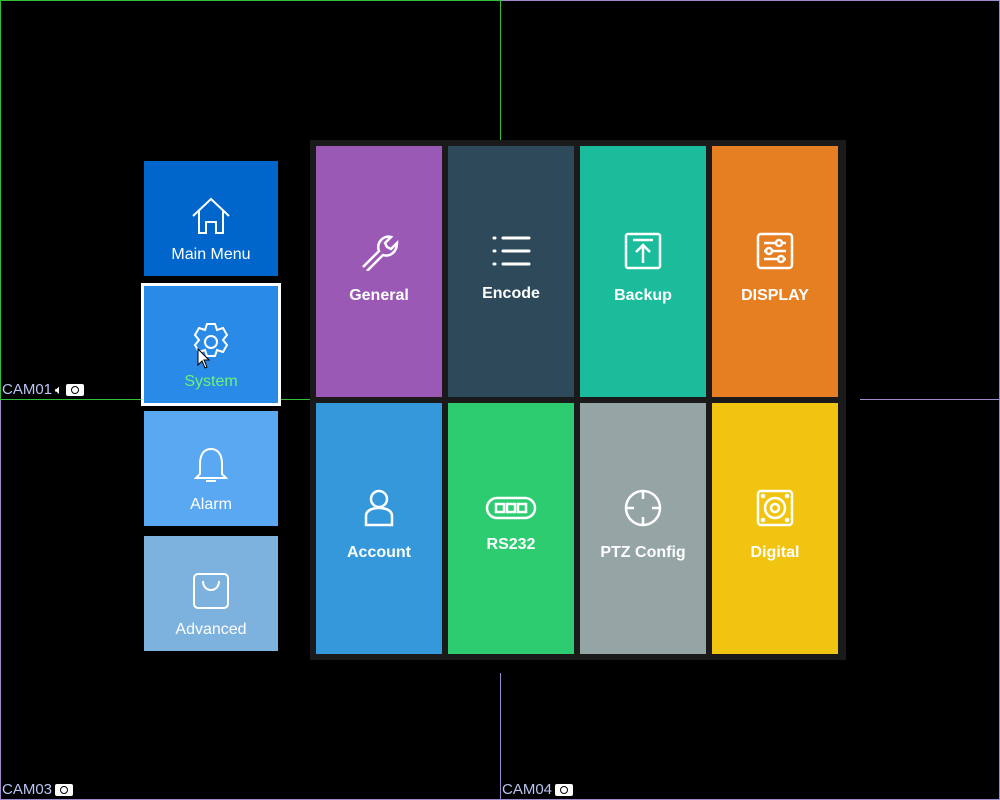  I want to click on upload-icon, so click(643, 250).